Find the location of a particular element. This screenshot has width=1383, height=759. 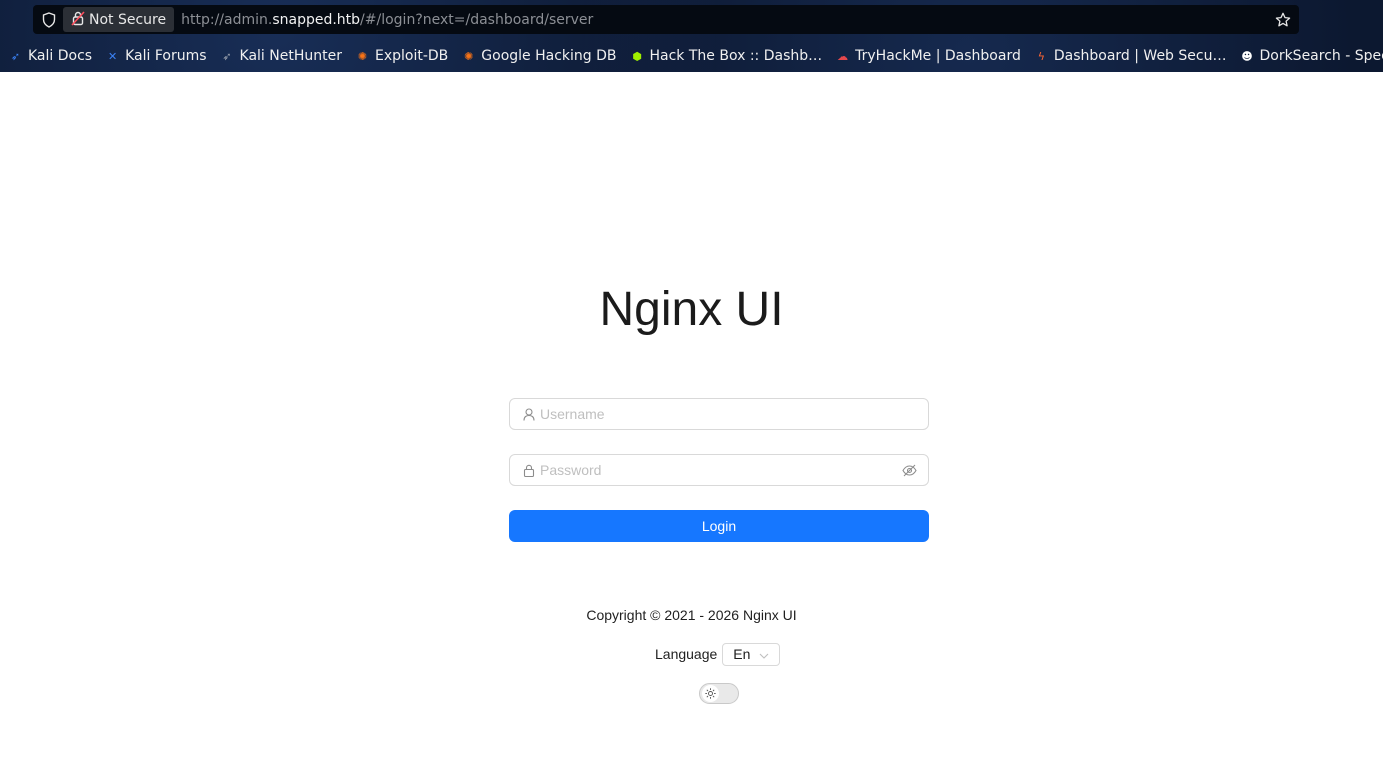

bookmark-label: Exploit-DB is located at coordinates (411, 56).